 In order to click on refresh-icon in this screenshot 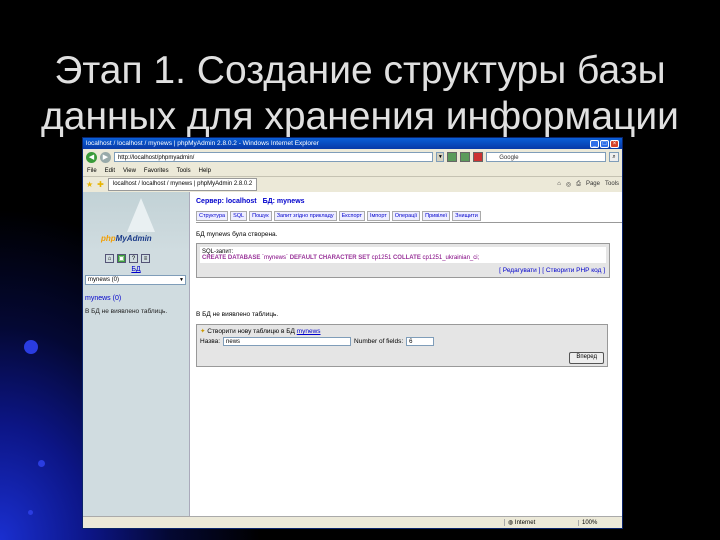, I will do `click(465, 157)`.